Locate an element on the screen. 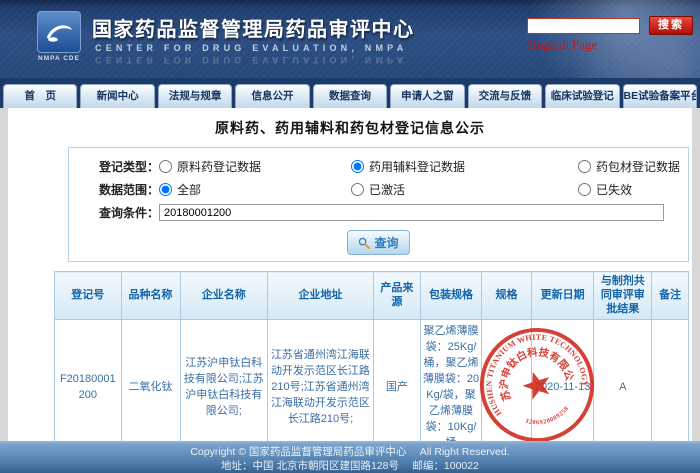  scope-radio-expired is located at coordinates (584, 189).